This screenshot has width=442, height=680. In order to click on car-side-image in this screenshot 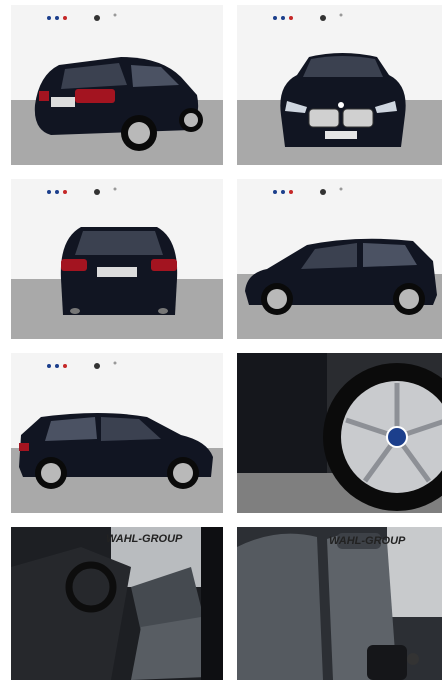, I will do `click(339, 259)`.